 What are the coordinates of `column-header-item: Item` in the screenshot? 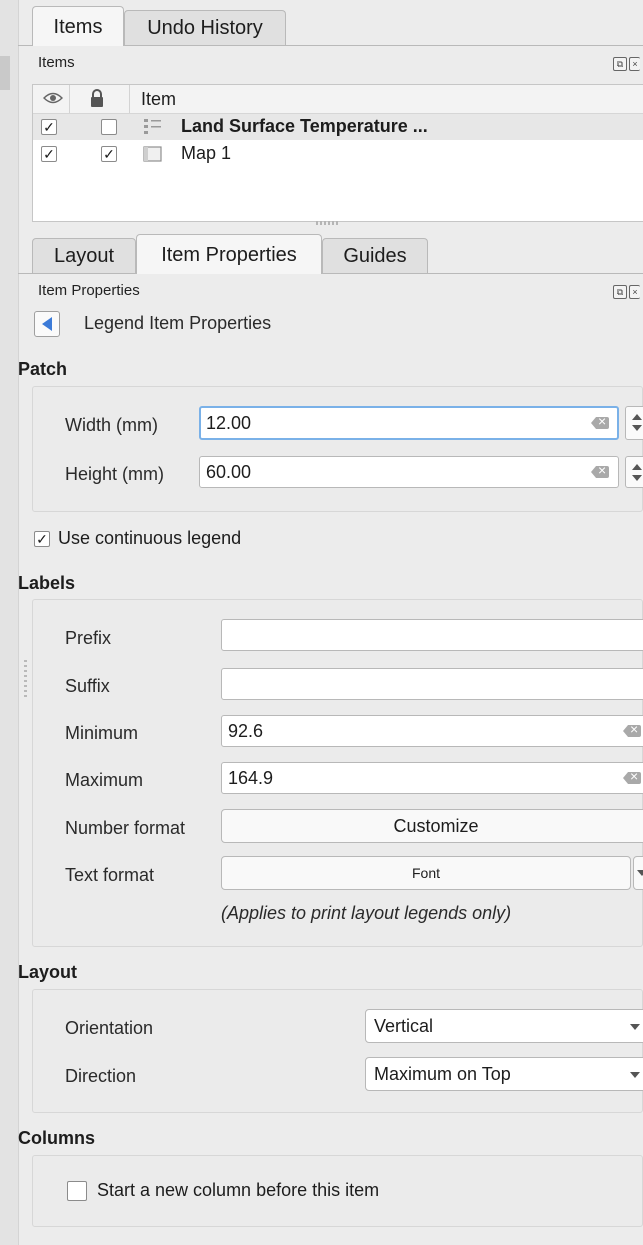 It's located at (159, 99).